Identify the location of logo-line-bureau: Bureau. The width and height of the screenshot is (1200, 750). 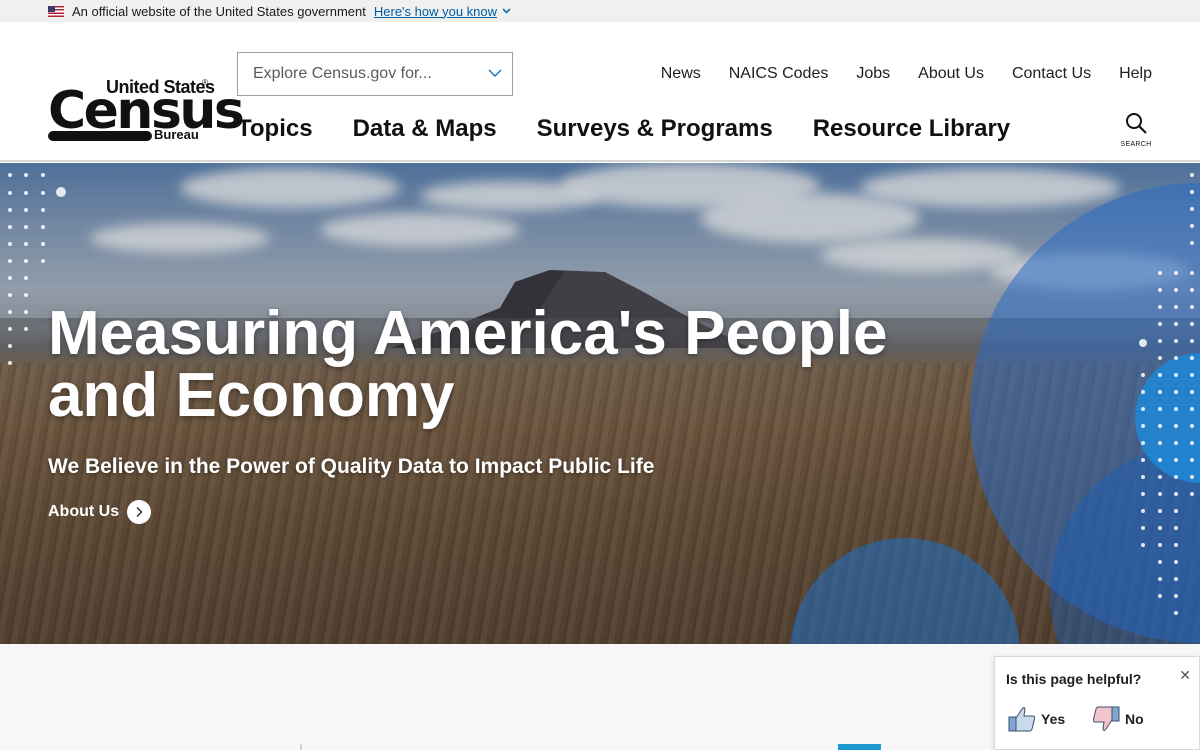
(176, 134).